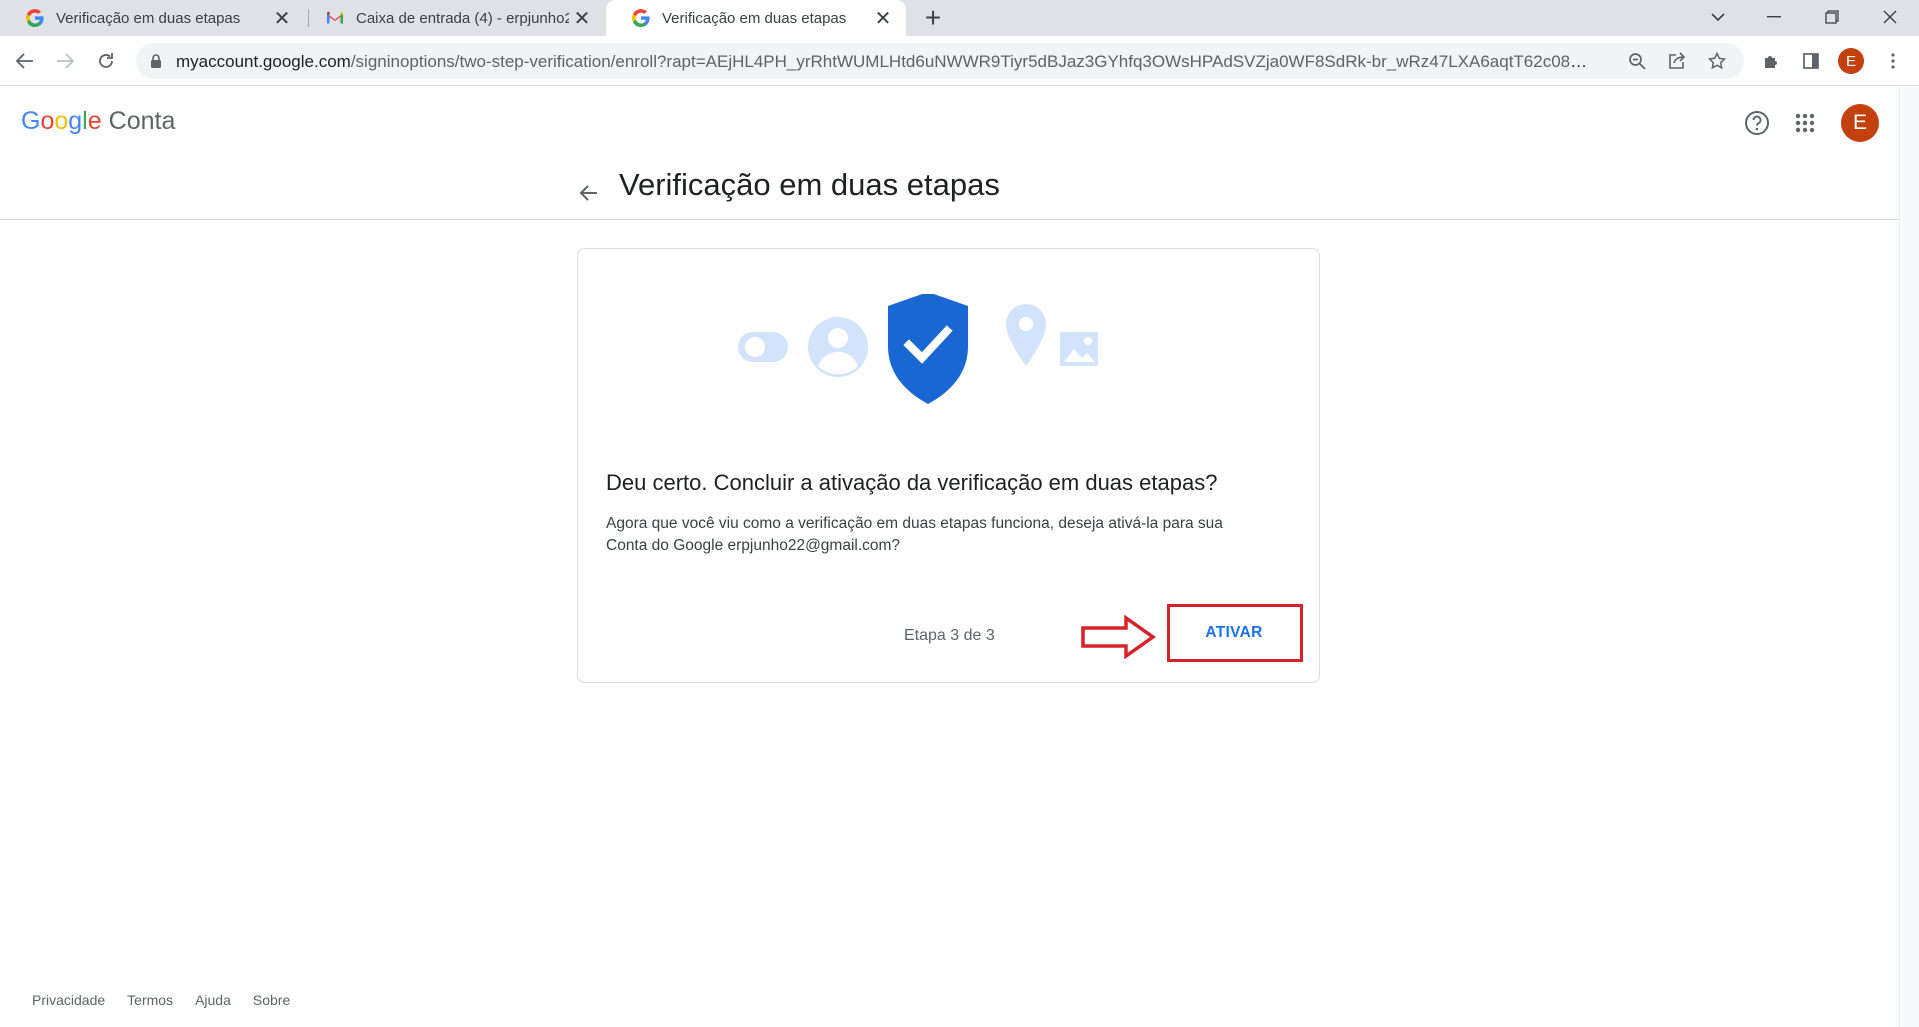 The image size is (1919, 1027). I want to click on footer-link-help: Ajuda, so click(213, 1000).